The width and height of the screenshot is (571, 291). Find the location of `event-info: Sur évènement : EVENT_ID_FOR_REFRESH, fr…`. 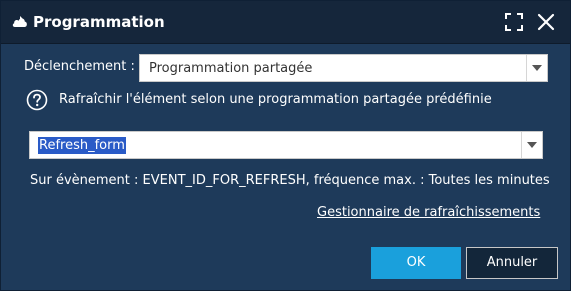

event-info: Sur évènement : EVENT_ID_FOR_REFRESH, fr… is located at coordinates (290, 180).